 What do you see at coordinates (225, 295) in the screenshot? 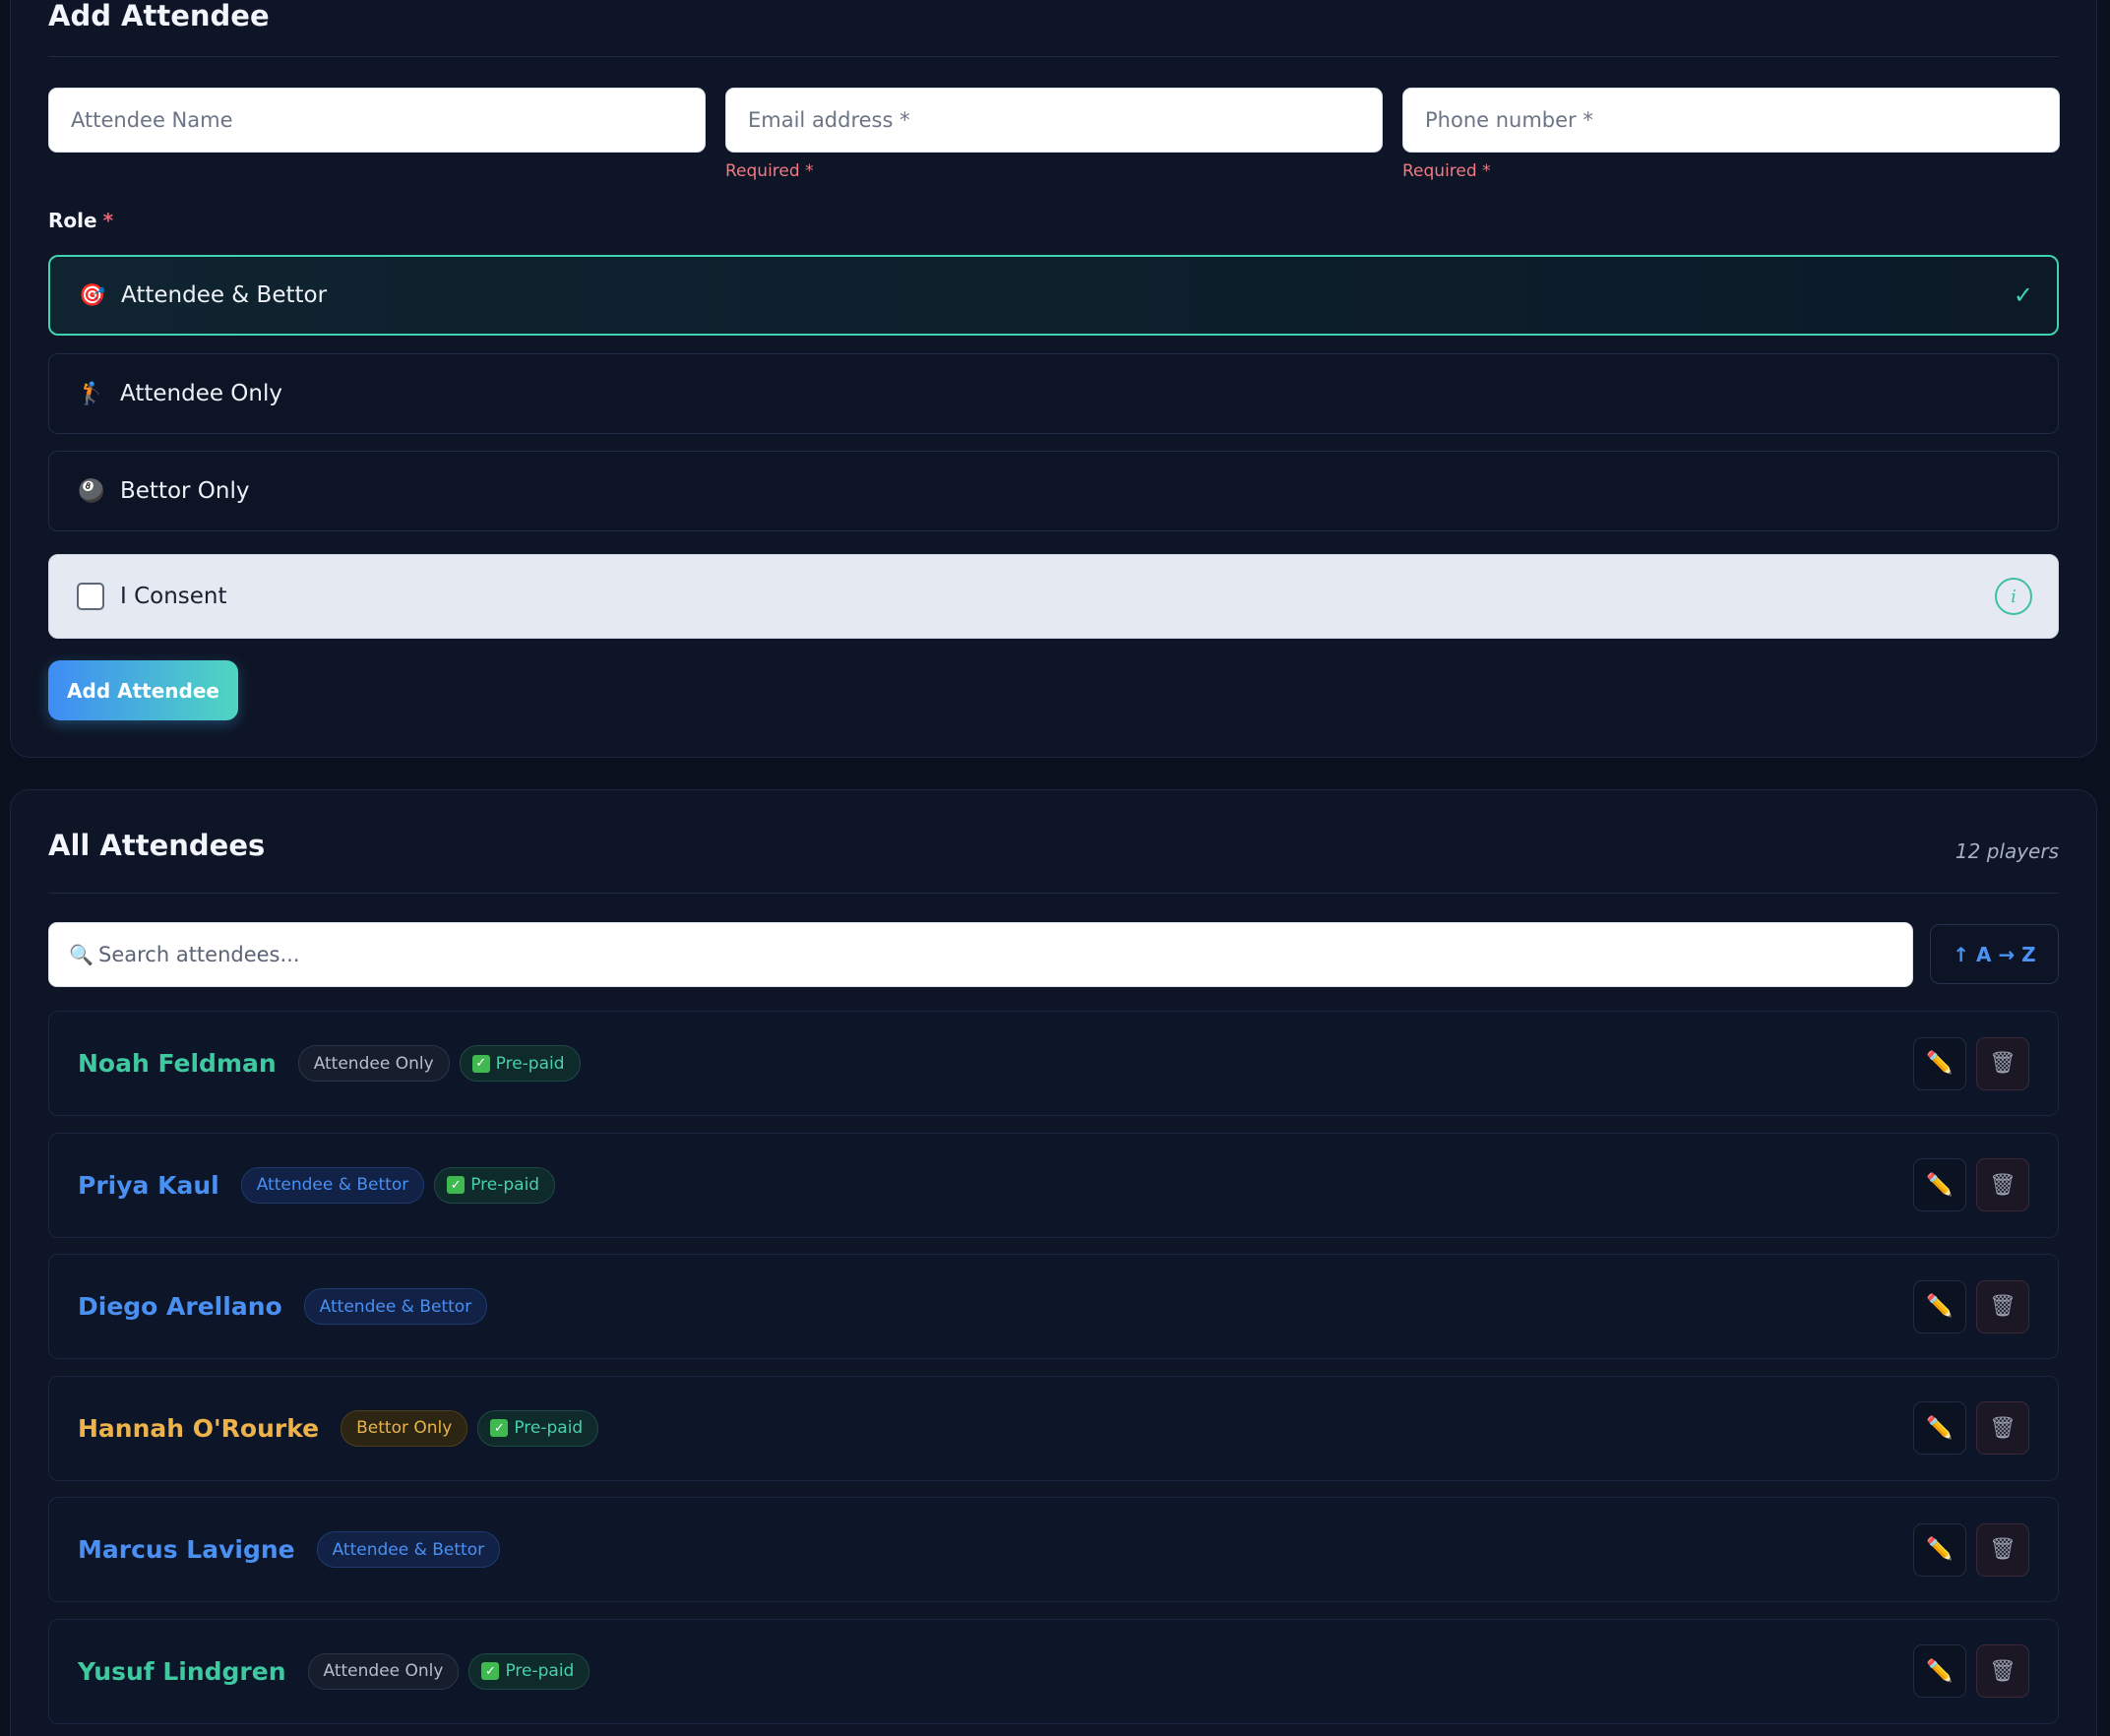
I see `role-option-label: Attendee & Bettor` at bounding box center [225, 295].